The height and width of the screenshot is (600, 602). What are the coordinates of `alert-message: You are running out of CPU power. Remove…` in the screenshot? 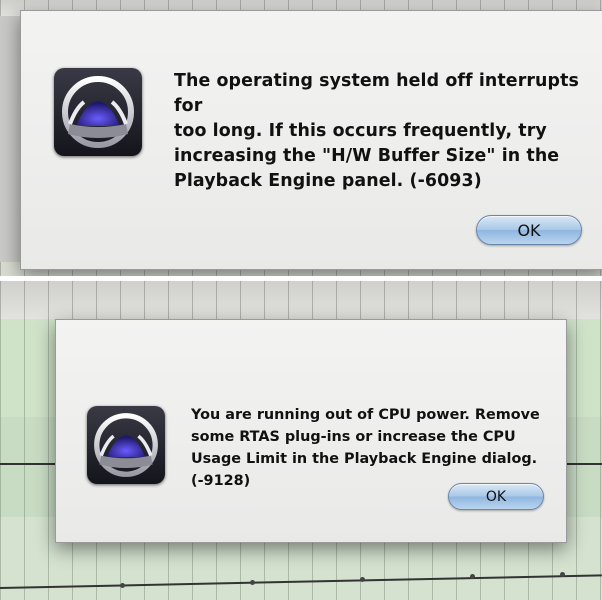 It's located at (365, 448).